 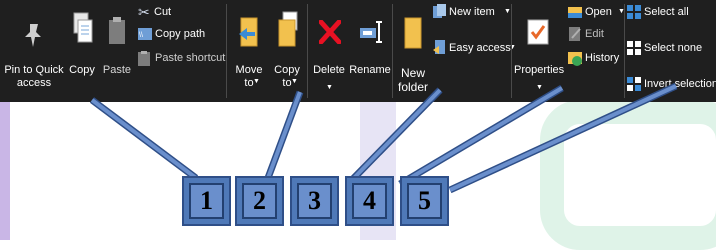 I want to click on callout-number: 1, so click(x=206, y=201).